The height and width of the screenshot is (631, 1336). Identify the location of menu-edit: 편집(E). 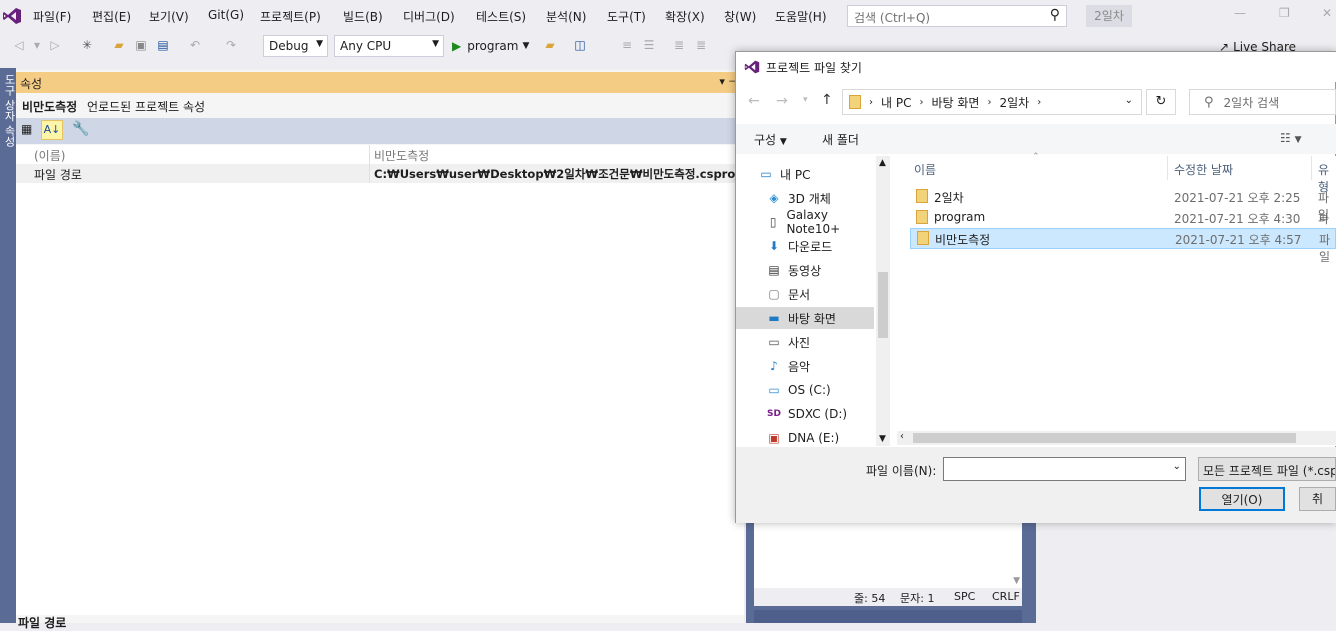
(111, 16).